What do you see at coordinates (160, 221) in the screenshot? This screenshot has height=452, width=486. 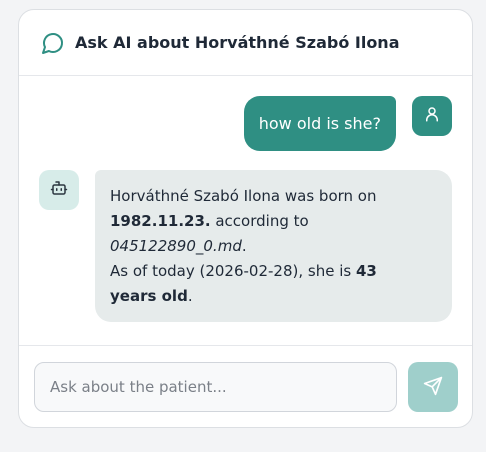 I see `birth-date: 1982.11.23.` at bounding box center [160, 221].